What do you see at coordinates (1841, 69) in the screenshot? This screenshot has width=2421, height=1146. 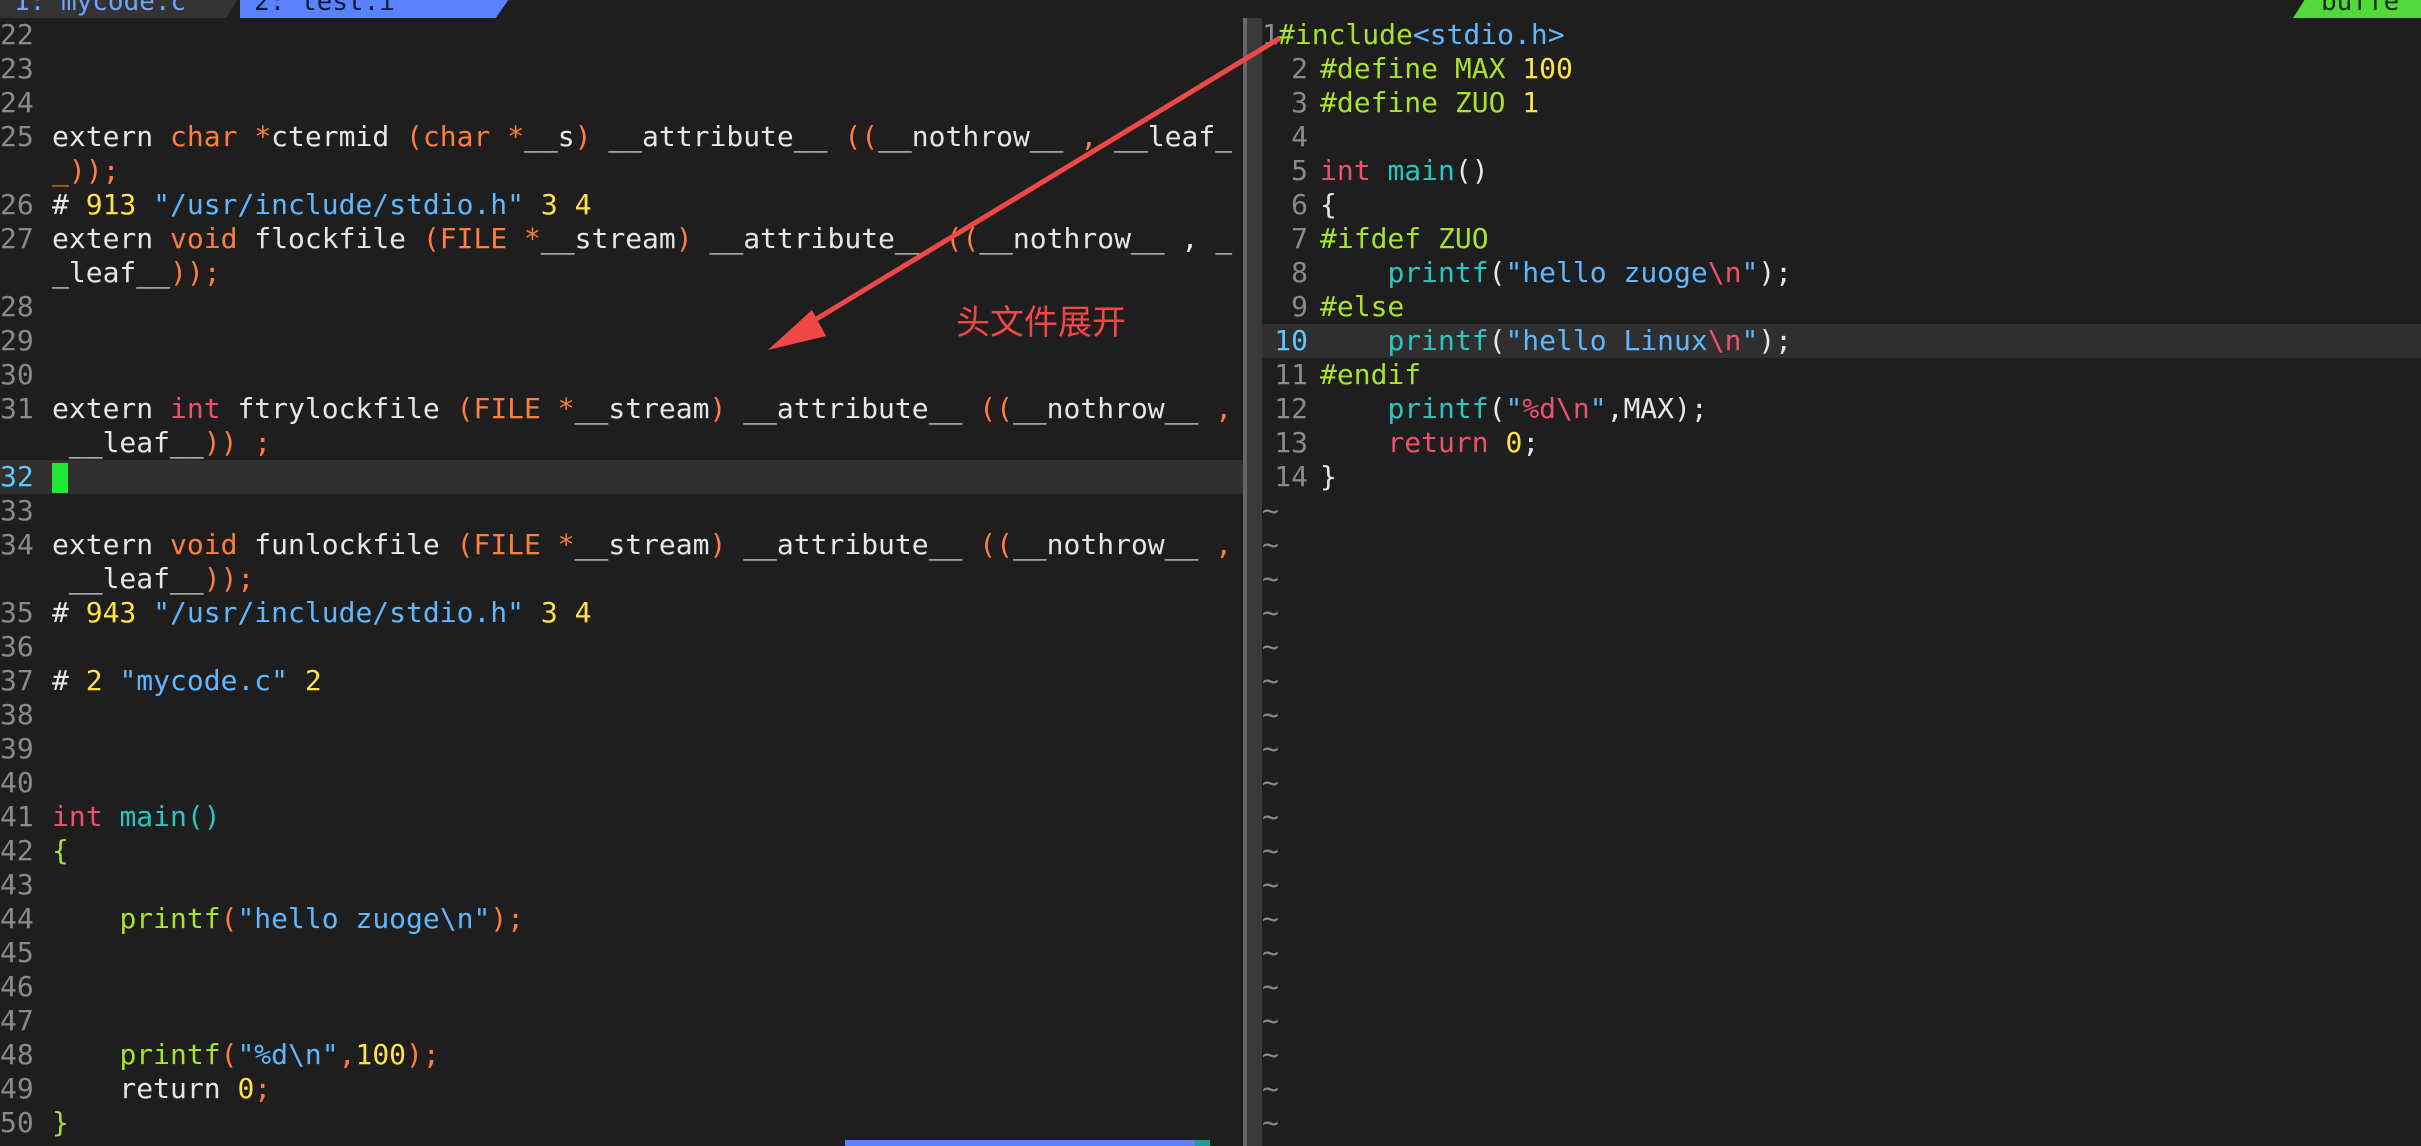 I see `code-line: 2 #define MAX 100` at bounding box center [1841, 69].